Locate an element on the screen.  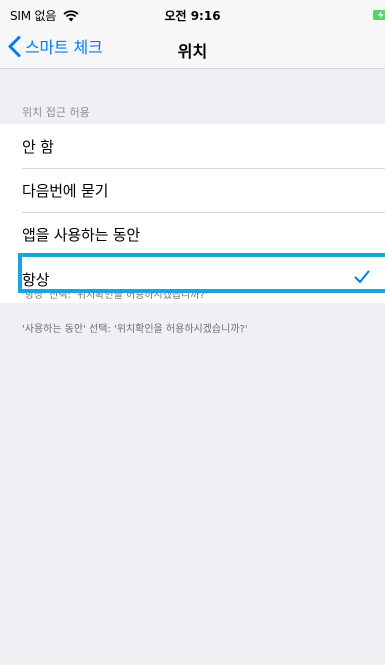
status-bar: SIM 없음 오전 9:16 is located at coordinates (192, 13).